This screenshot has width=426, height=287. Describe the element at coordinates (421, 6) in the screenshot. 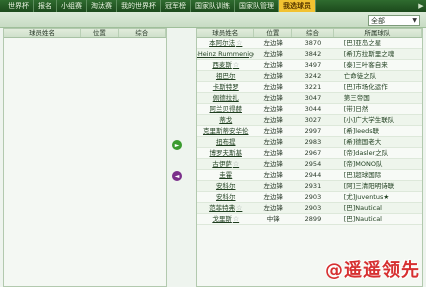

I see `nav-end-icon: ▶` at that location.